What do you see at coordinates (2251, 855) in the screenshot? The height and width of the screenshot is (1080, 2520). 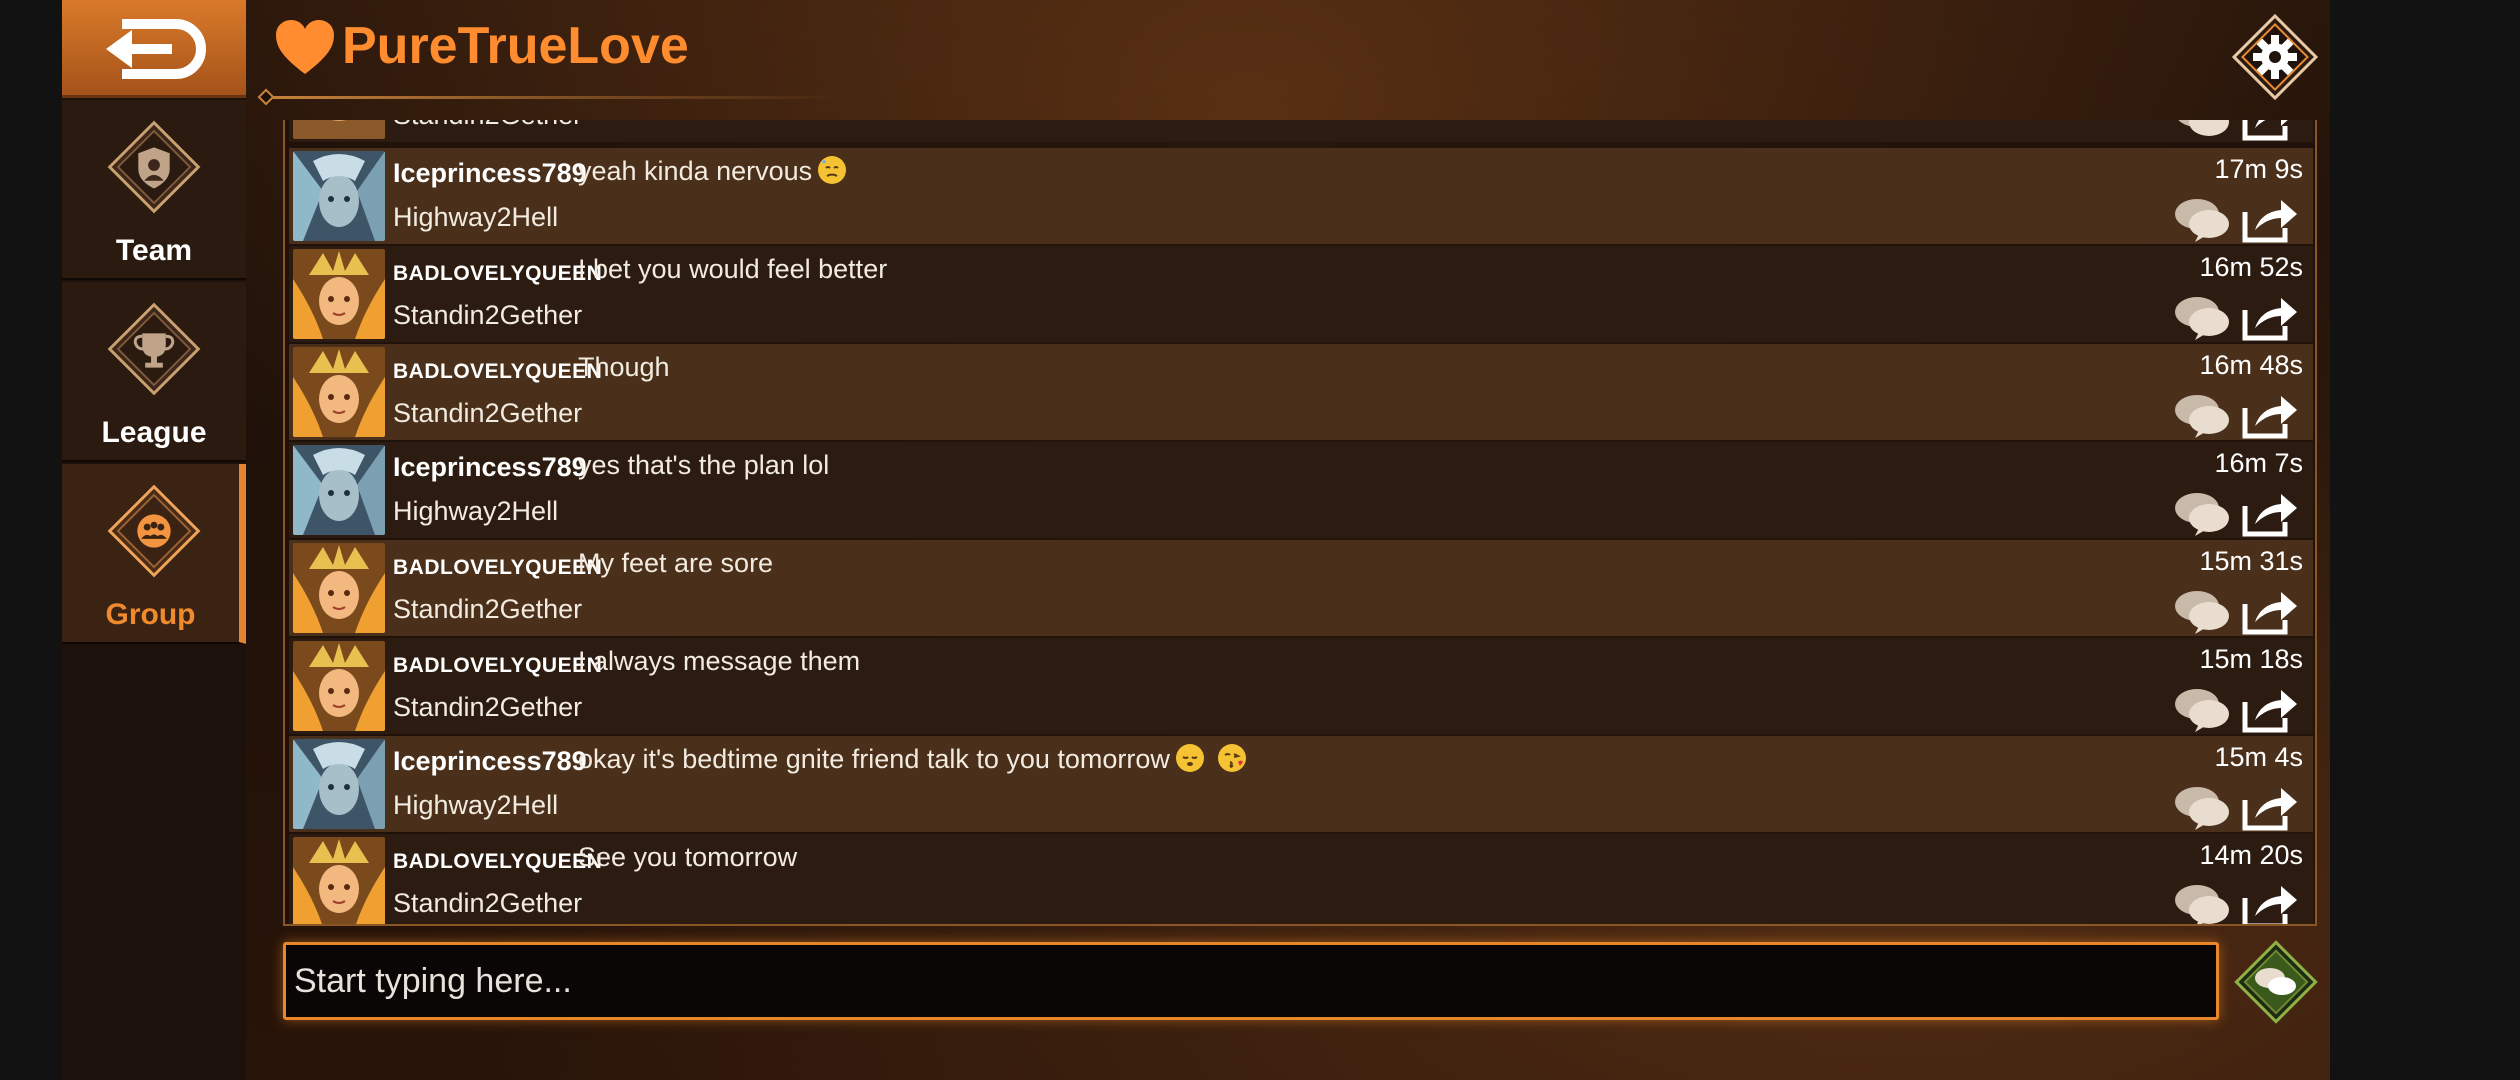 I see `message-timestamp: 14m 20s` at bounding box center [2251, 855].